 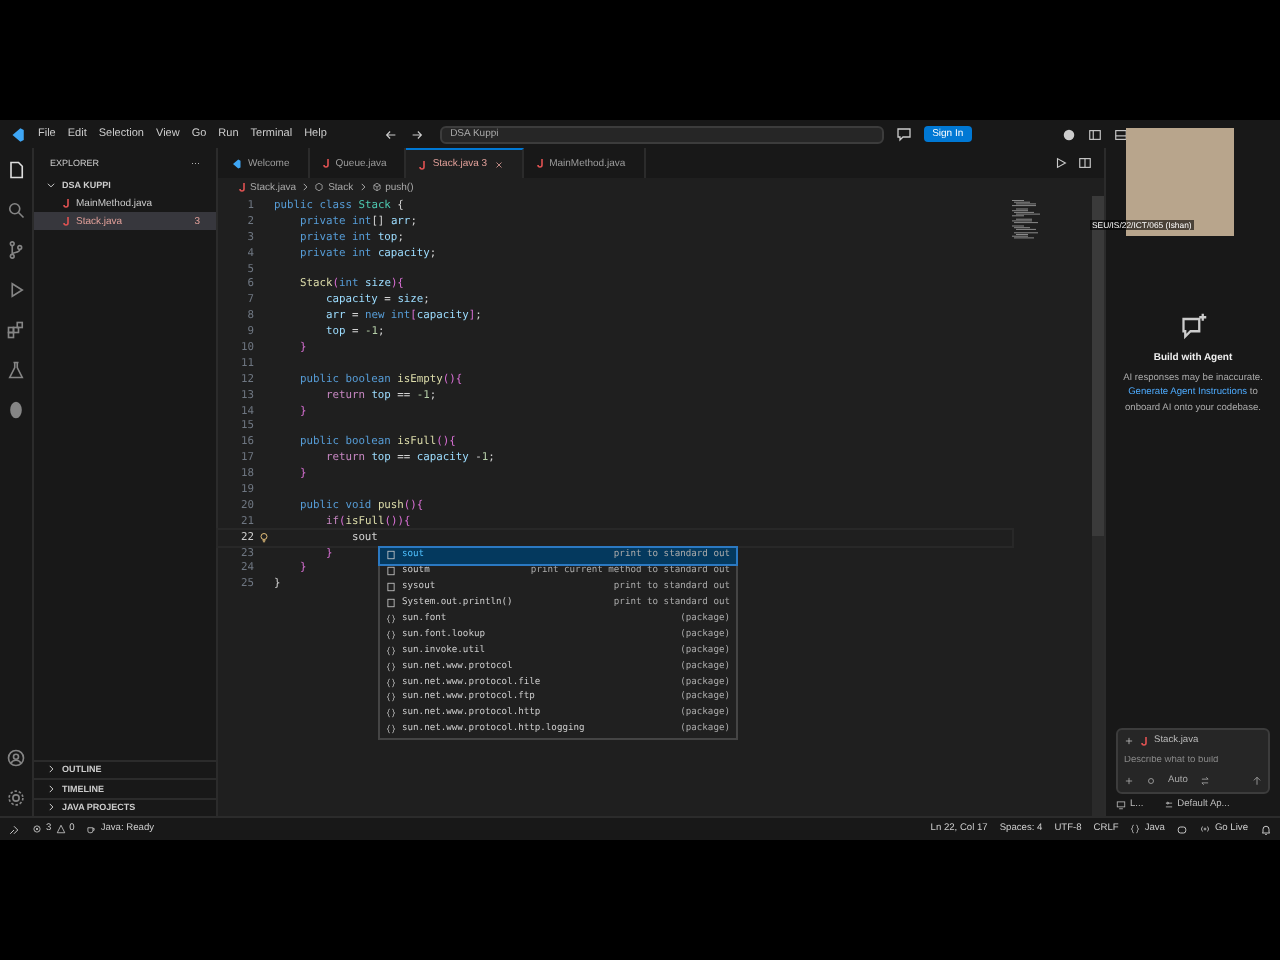 I want to click on chat-bubble-icon, so click(x=904, y=134).